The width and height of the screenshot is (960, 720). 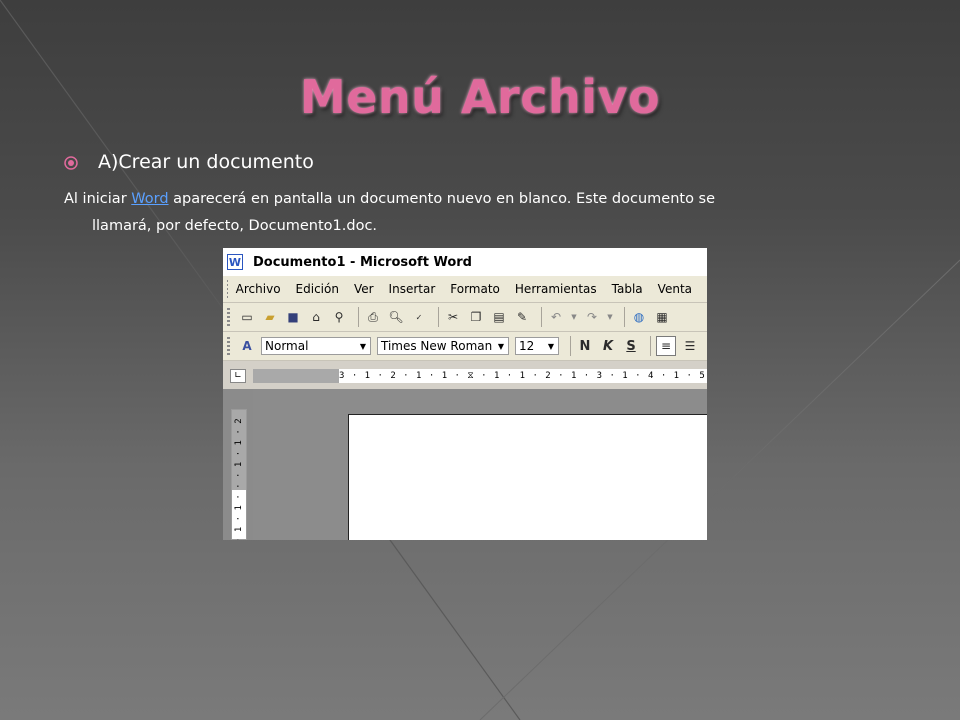 I want to click on new-document-icon: ▭, so click(x=247, y=317).